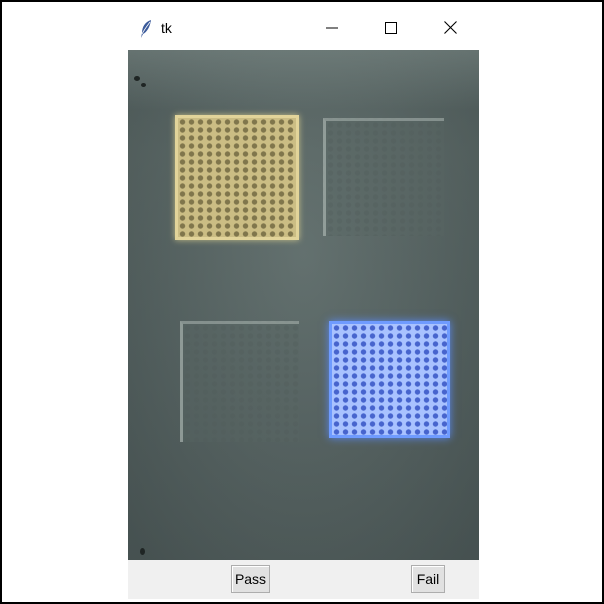  I want to click on window-title: tk, so click(166, 28).